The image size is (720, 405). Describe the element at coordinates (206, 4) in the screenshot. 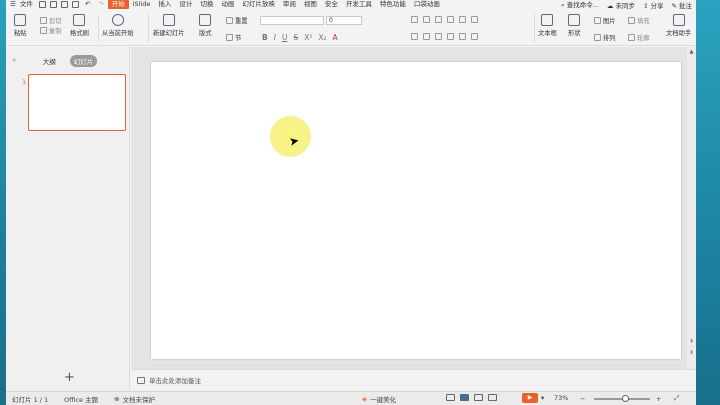

I see `tab-transitions: 切换` at that location.